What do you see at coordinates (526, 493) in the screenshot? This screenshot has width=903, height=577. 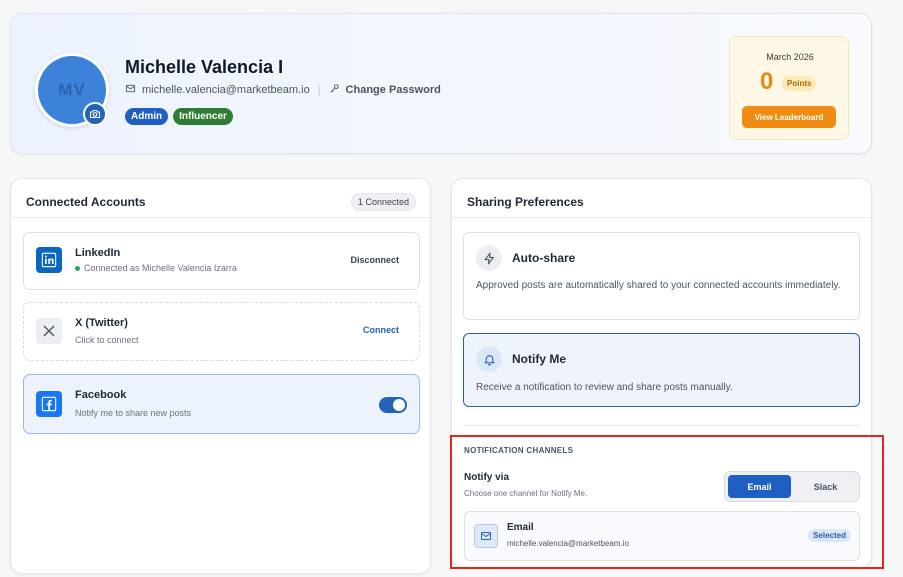 I see `notify-via-hint: Choose one channel for Notify Me.` at bounding box center [526, 493].